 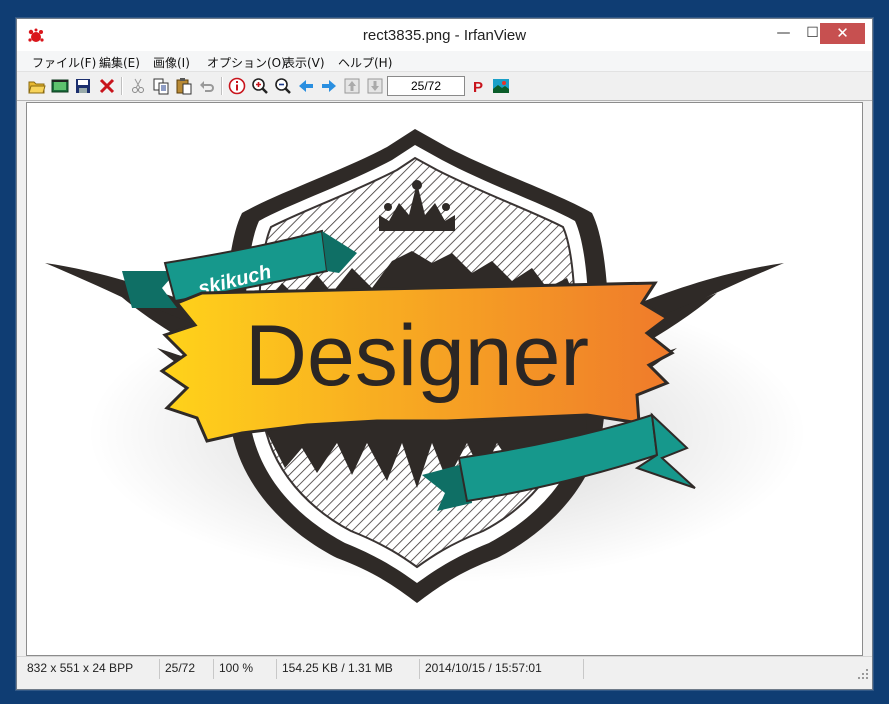 What do you see at coordinates (37, 86) in the screenshot?
I see `open-folder-icon` at bounding box center [37, 86].